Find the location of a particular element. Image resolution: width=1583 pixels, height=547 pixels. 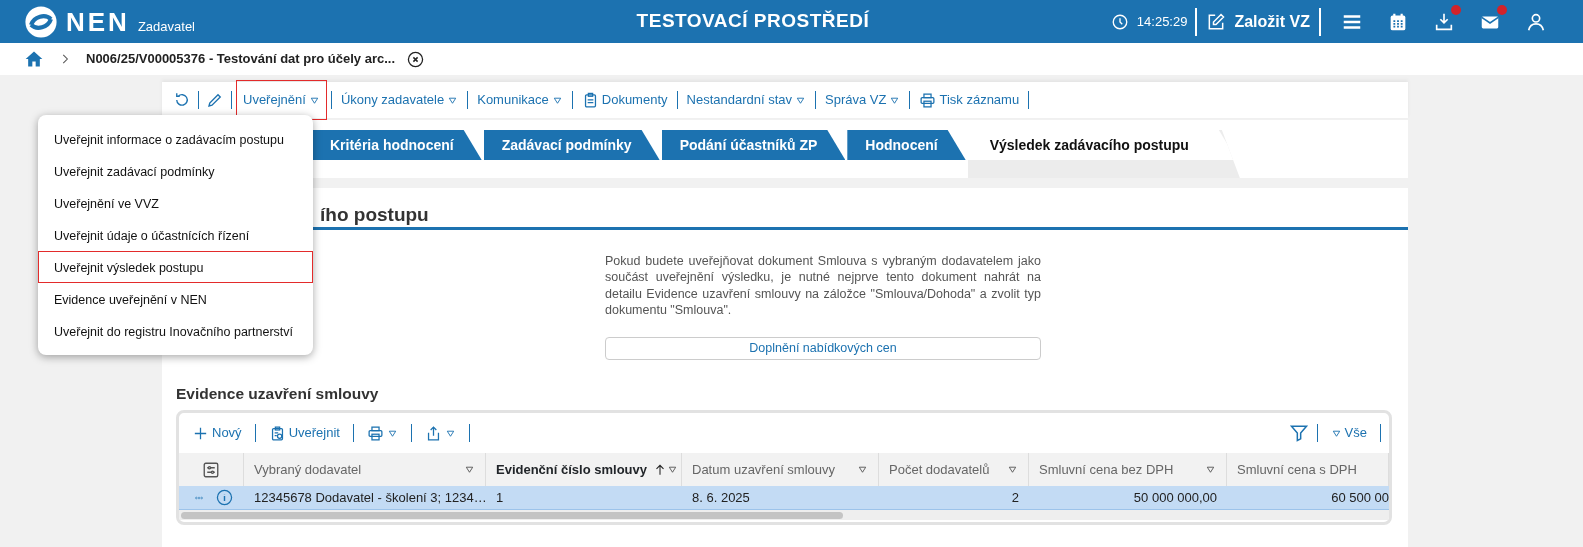

add-prices-button: Doplnění nabídkových cen is located at coordinates (823, 348).